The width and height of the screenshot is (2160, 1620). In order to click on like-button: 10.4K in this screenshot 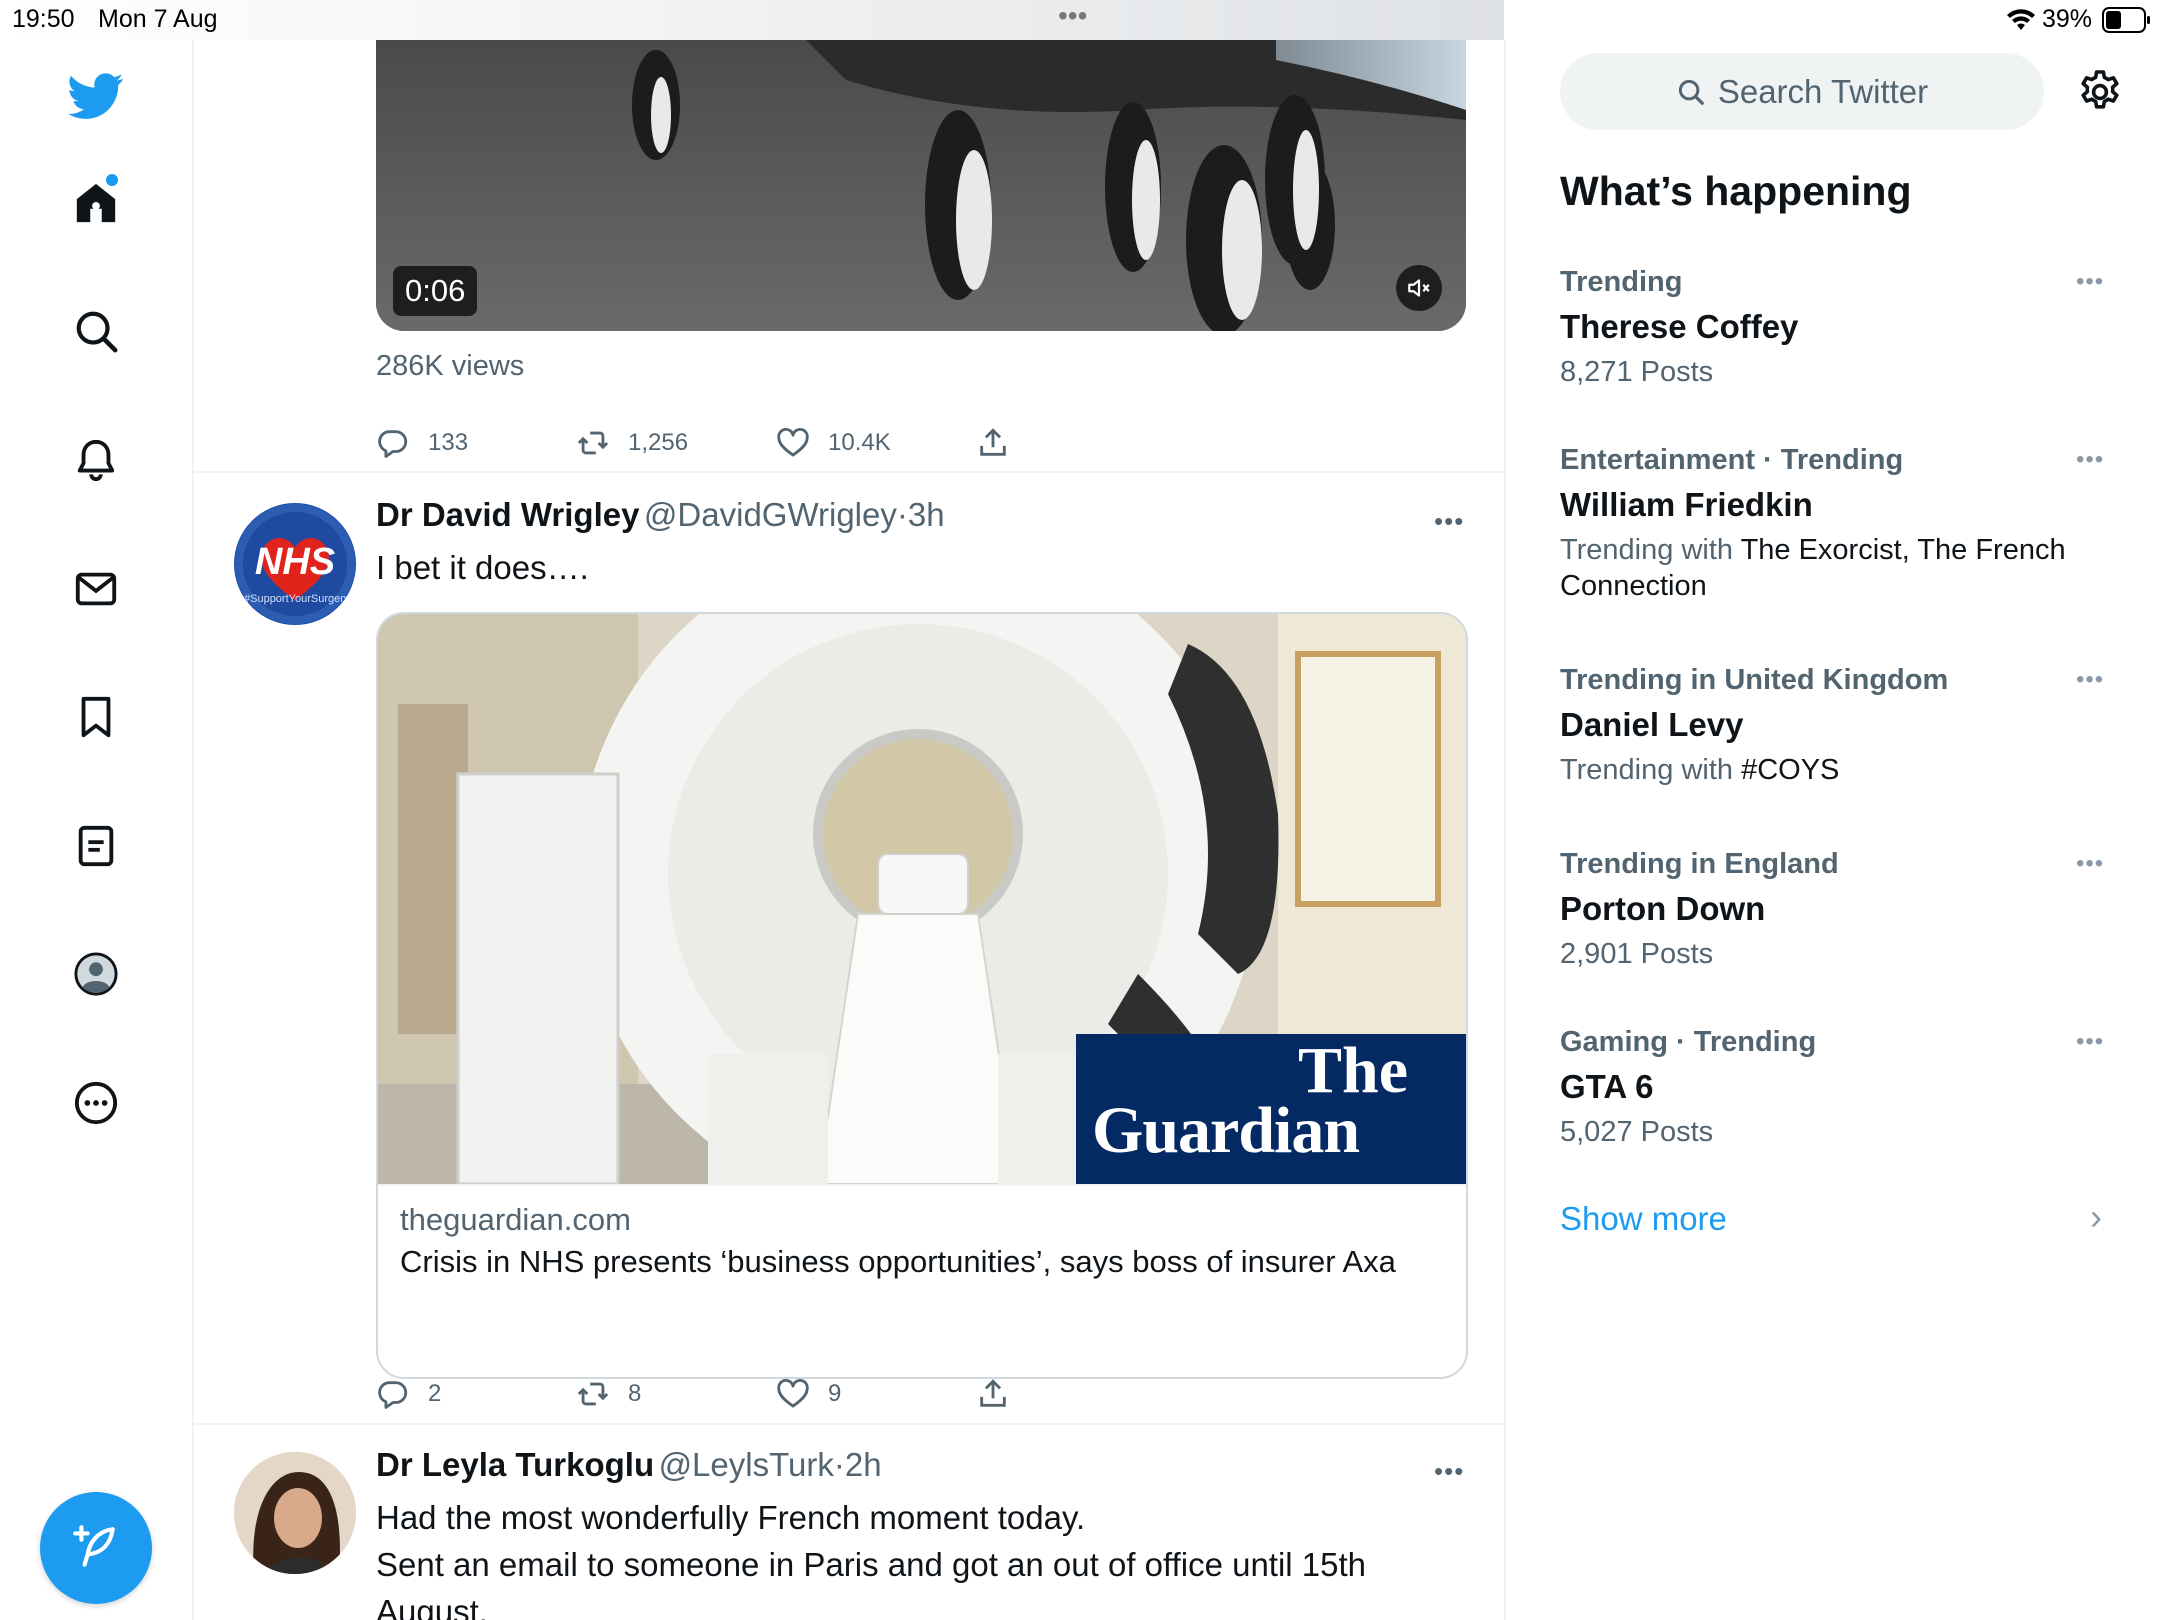, I will do `click(833, 443)`.